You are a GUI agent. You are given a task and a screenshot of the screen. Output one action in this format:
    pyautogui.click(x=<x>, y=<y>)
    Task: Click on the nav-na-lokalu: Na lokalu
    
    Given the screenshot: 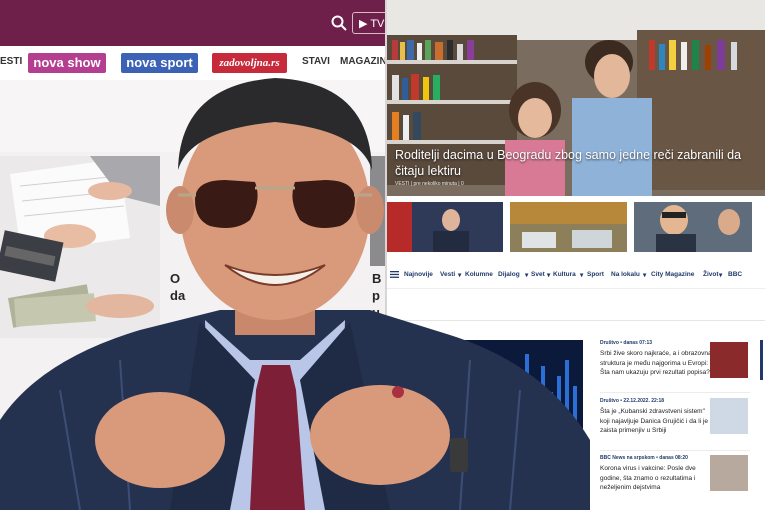 What is the action you would take?
    pyautogui.click(x=625, y=274)
    